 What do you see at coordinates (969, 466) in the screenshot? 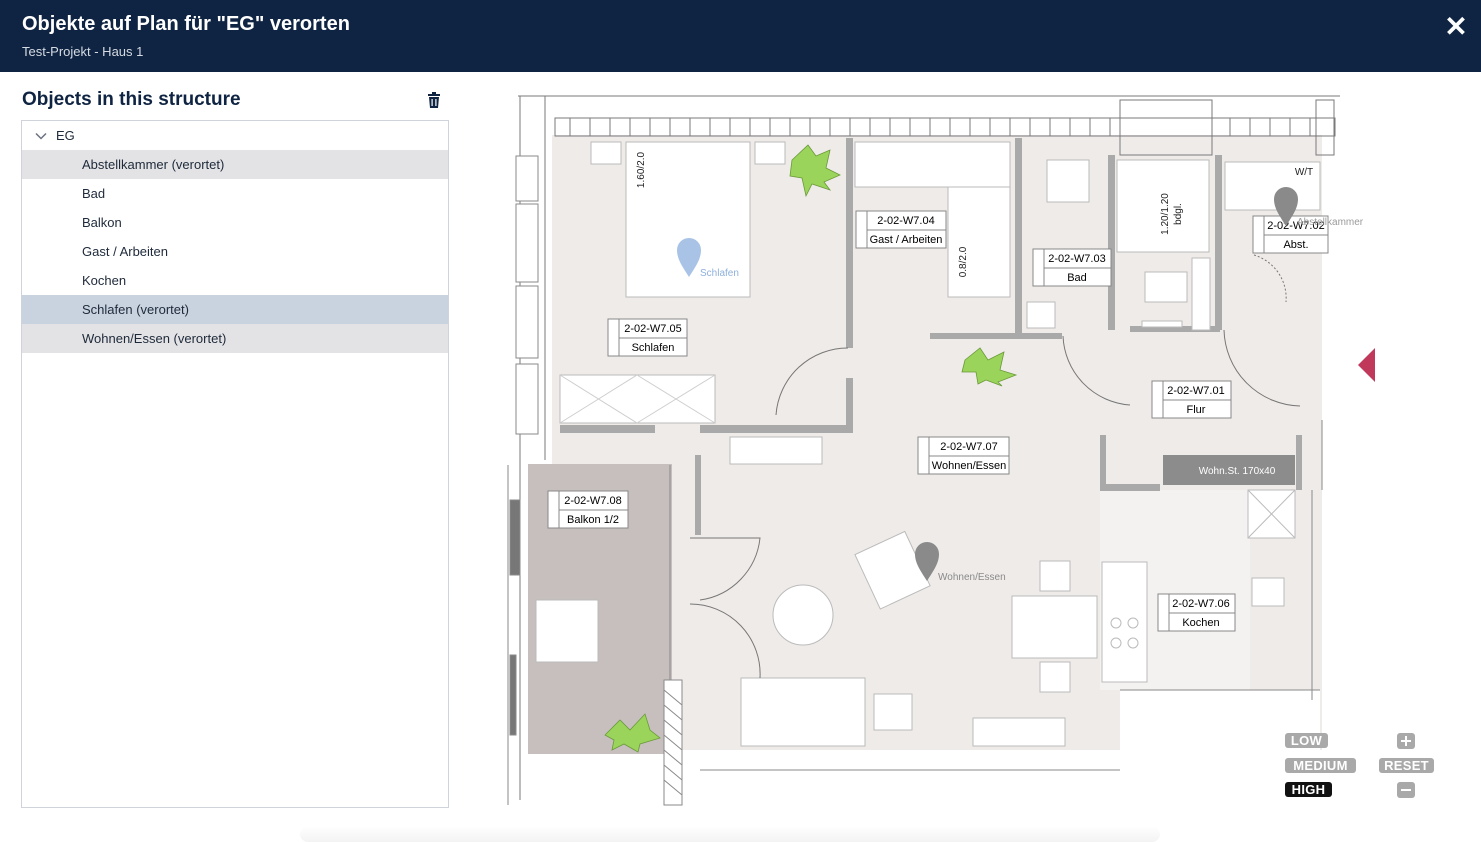
I see `room-name: Wohnen/Essen` at bounding box center [969, 466].